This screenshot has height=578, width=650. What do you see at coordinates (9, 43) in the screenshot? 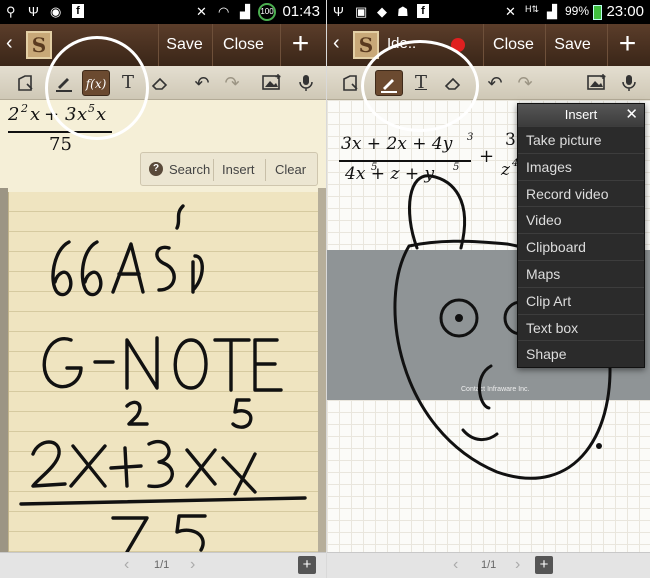
I see `back-icon: ‹` at bounding box center [9, 43].